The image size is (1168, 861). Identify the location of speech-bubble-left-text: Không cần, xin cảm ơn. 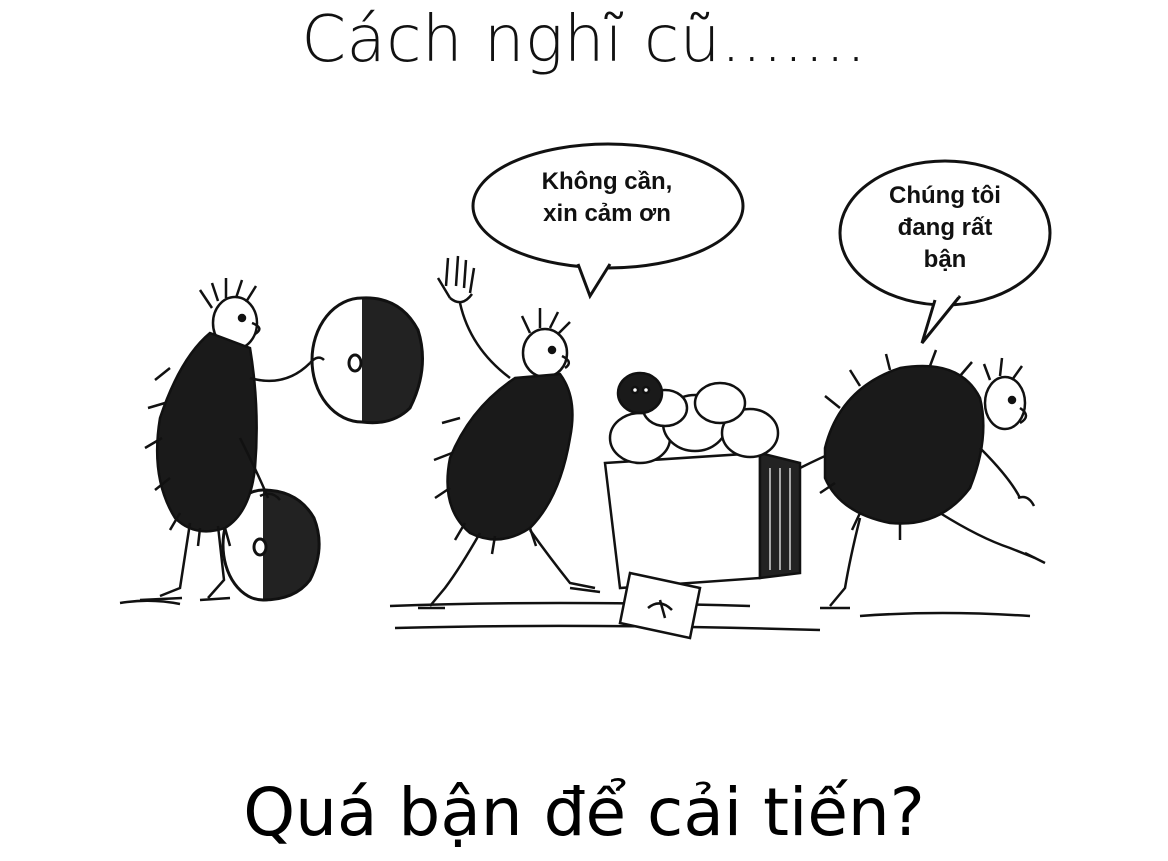
(607, 198).